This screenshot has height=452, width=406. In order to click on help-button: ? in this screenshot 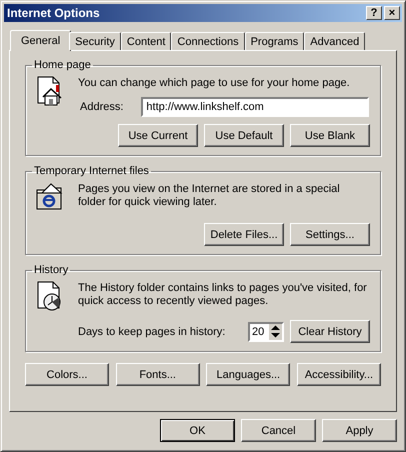, I will do `click(374, 13)`.